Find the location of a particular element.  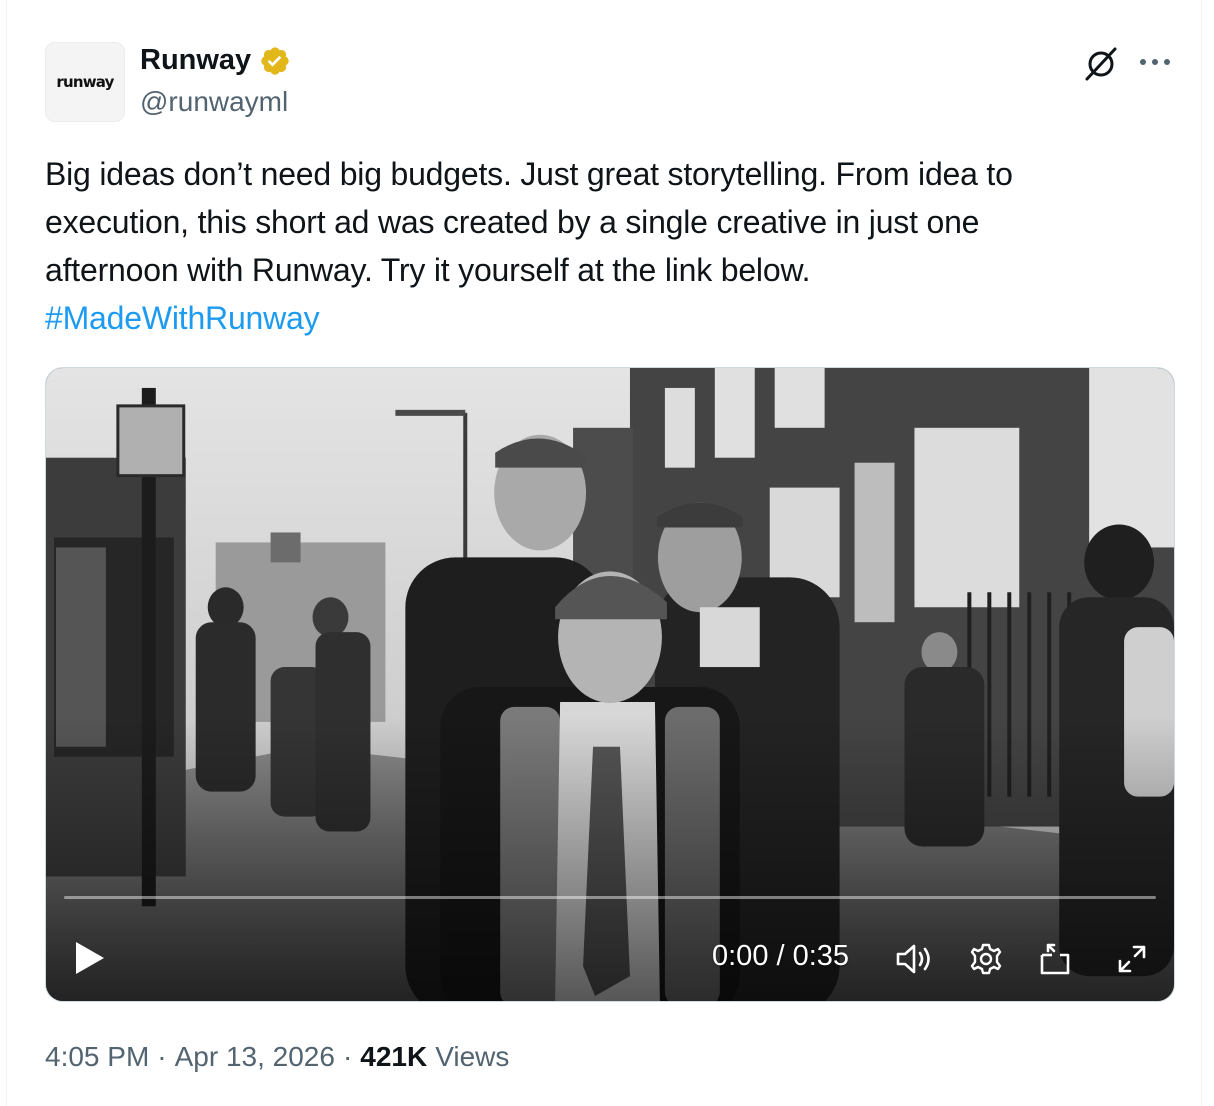

author-avatar: runway is located at coordinates (85, 82).